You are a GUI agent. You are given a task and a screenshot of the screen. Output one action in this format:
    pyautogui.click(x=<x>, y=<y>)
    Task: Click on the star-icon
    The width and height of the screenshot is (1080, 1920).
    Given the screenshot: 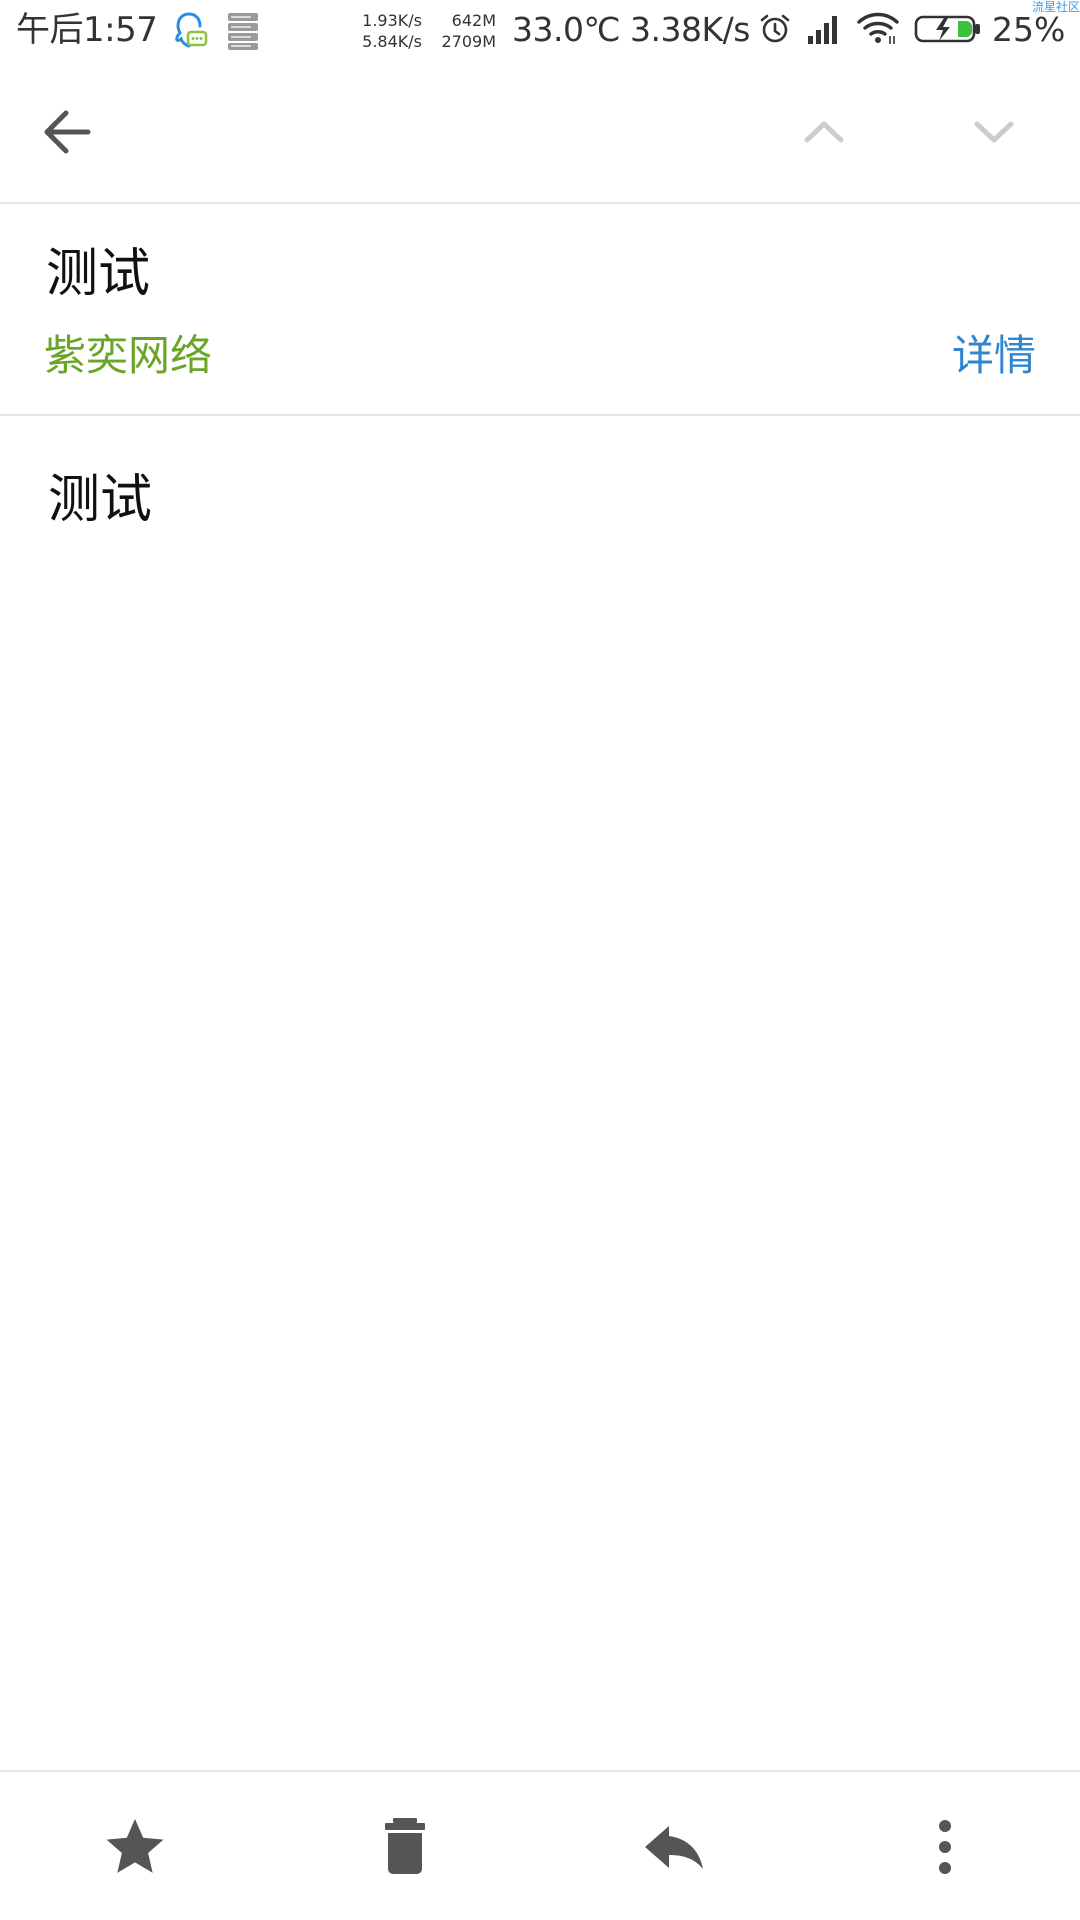 What is the action you would take?
    pyautogui.click(x=135, y=1846)
    